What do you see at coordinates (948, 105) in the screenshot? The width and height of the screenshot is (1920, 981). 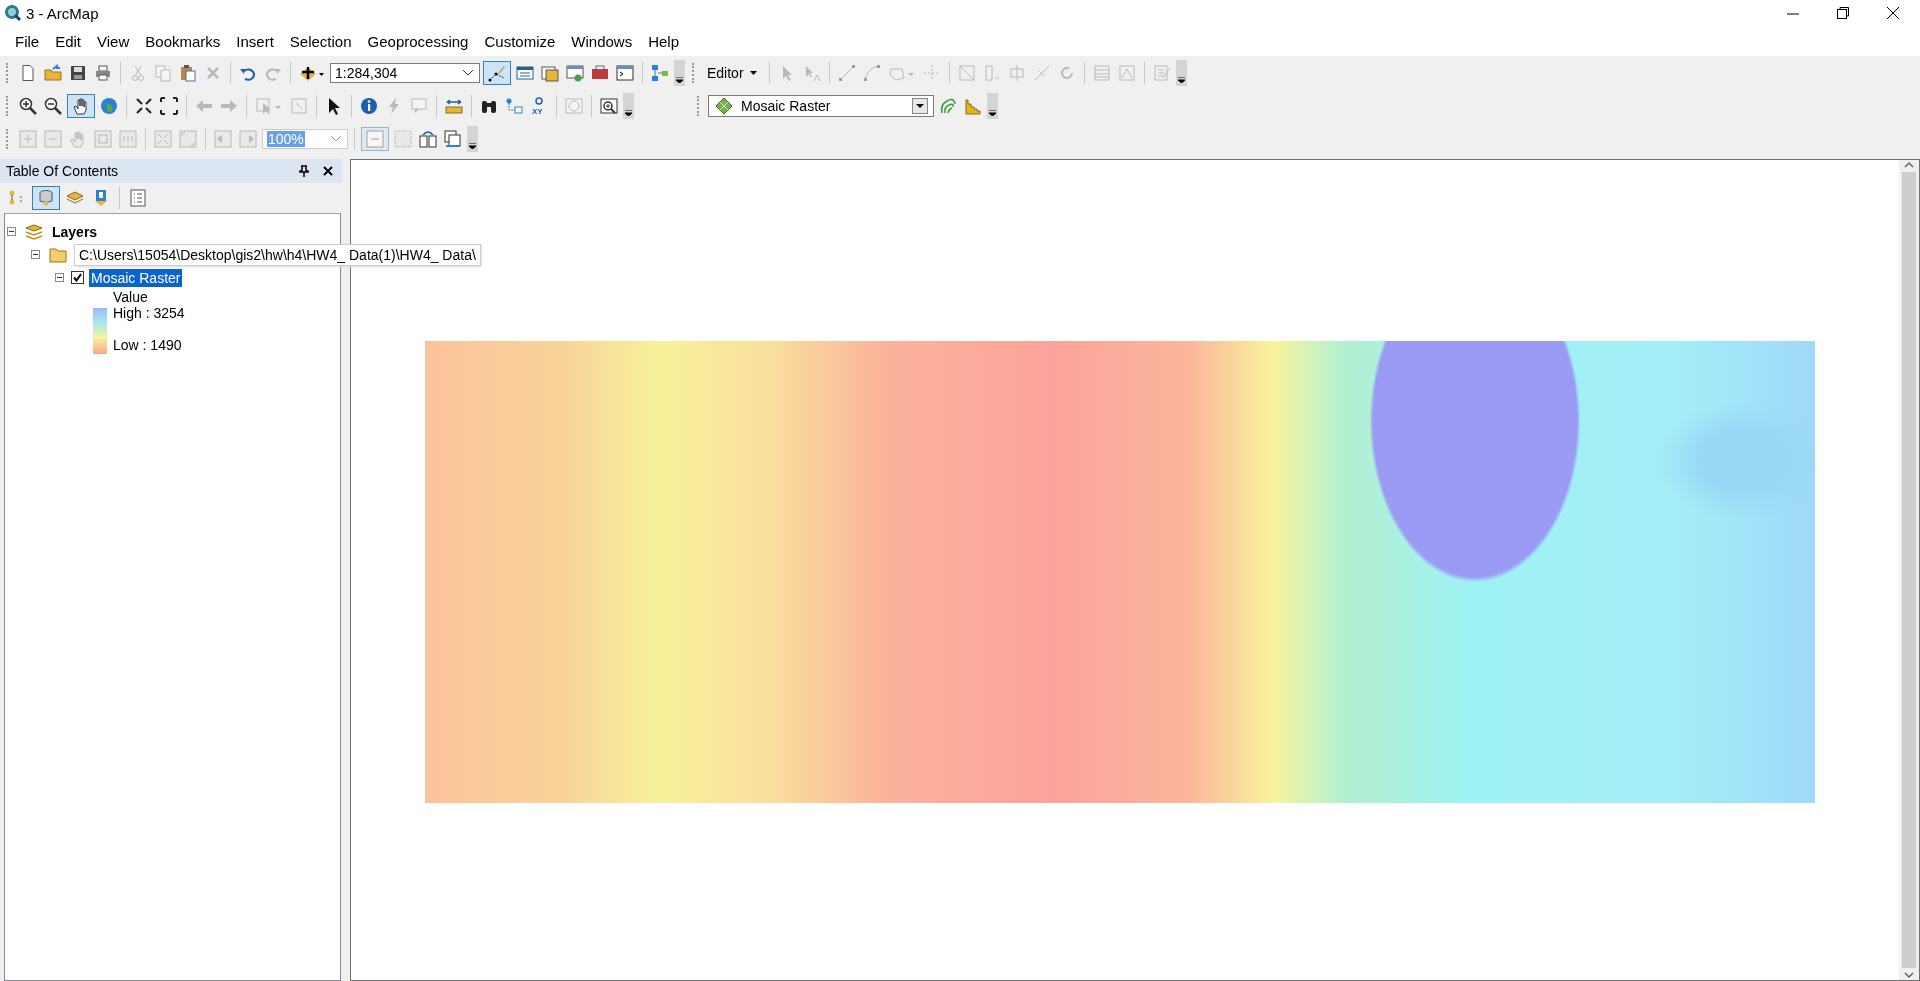 I see `contour-icon` at bounding box center [948, 105].